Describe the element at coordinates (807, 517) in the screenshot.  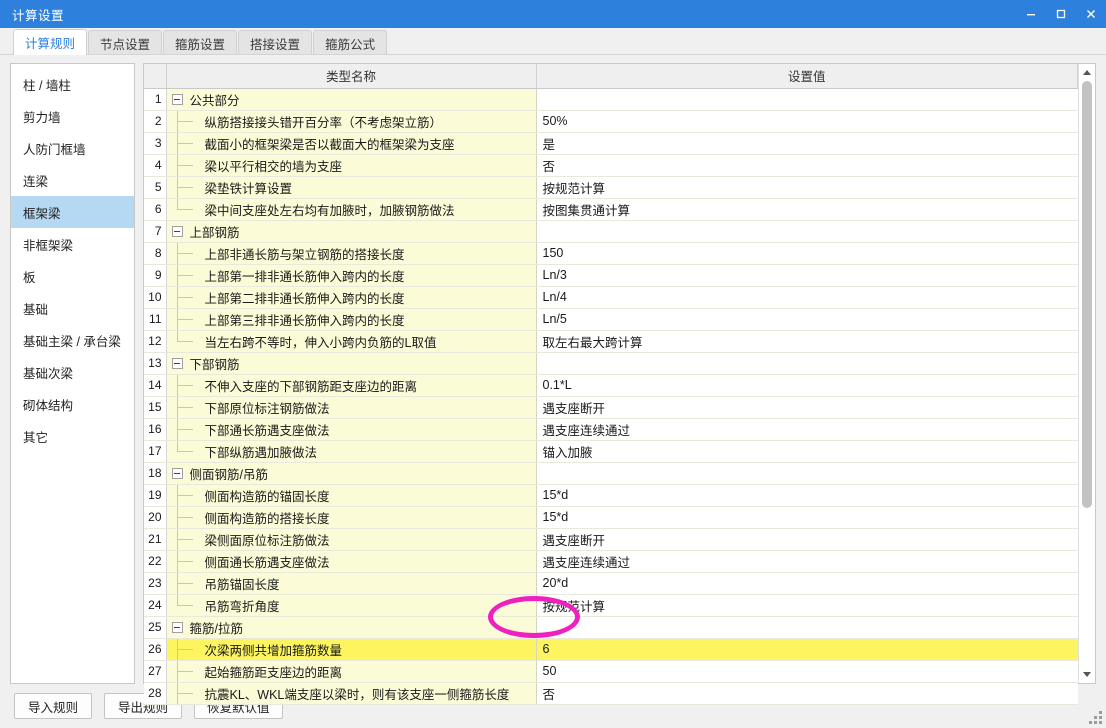
I see `setting-value-cell: 15*d` at that location.